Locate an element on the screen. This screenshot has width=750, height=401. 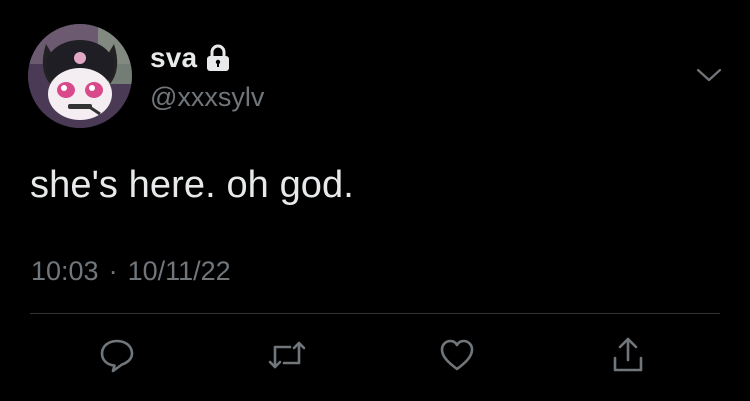
handle: @xxxsylv is located at coordinates (207, 97).